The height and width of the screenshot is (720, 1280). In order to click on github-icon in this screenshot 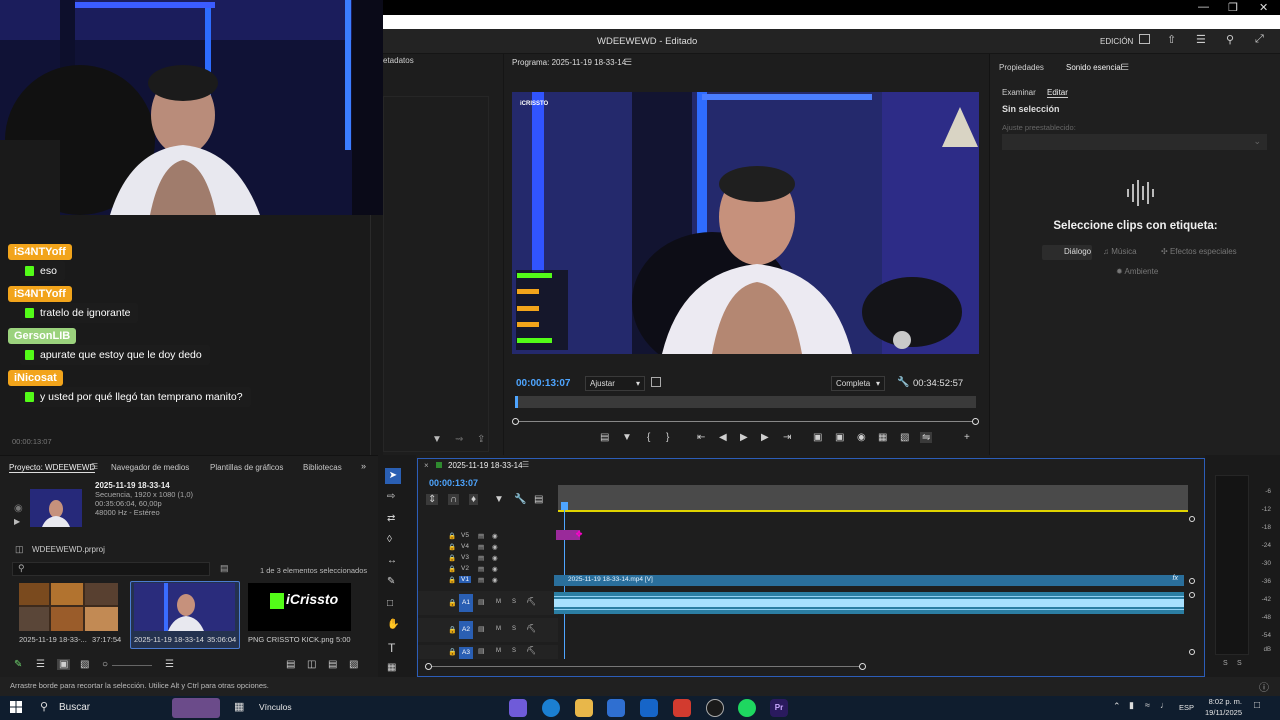, I will do `click(715, 708)`.